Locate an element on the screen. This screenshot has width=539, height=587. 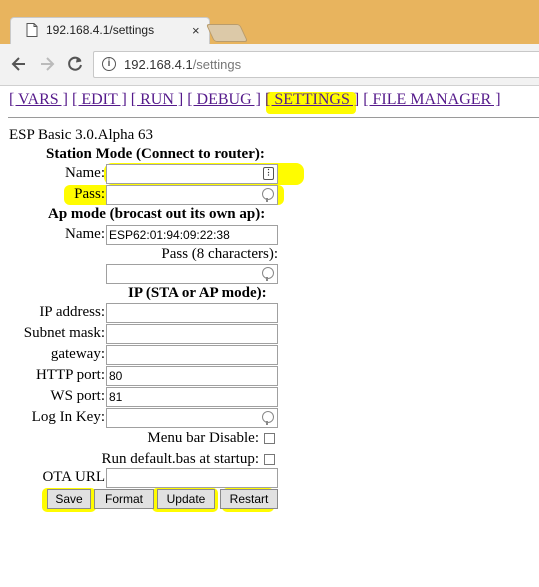
address-bar: i 192.168.4.1/settings is located at coordinates (316, 64).